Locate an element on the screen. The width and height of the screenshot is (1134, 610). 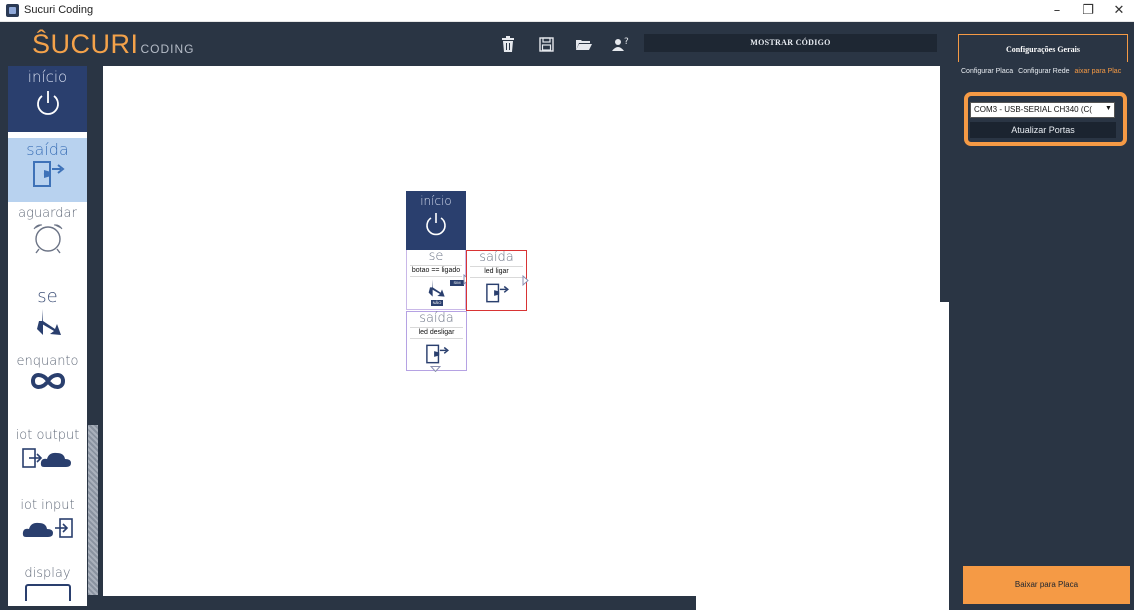
palette-item-label: aguardar is located at coordinates (47, 213).